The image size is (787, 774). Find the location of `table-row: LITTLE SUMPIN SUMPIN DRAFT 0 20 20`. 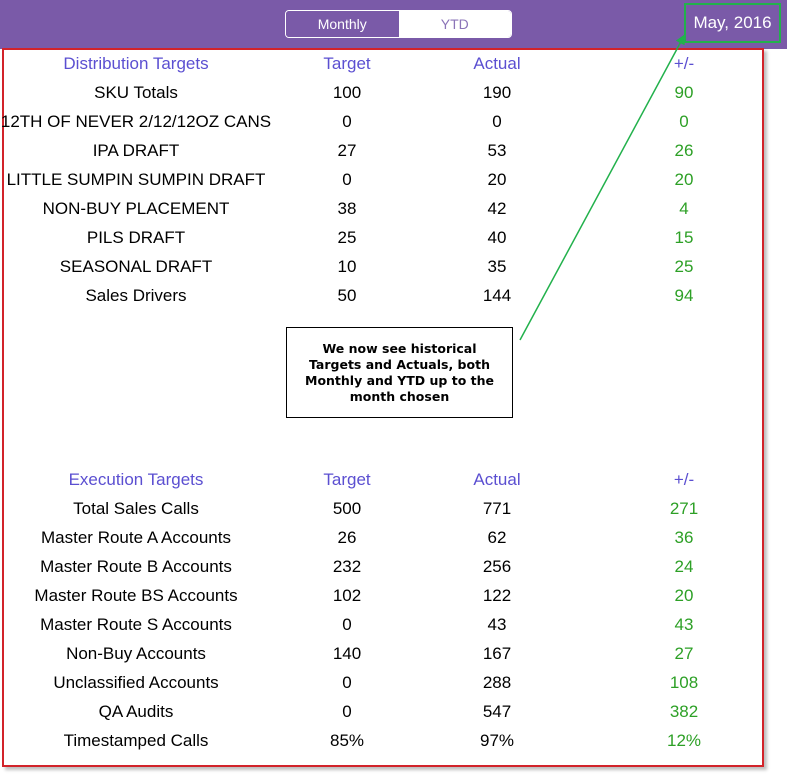

table-row: LITTLE SUMPIN SUMPIN DRAFT 0 20 20 is located at coordinates (380, 179).